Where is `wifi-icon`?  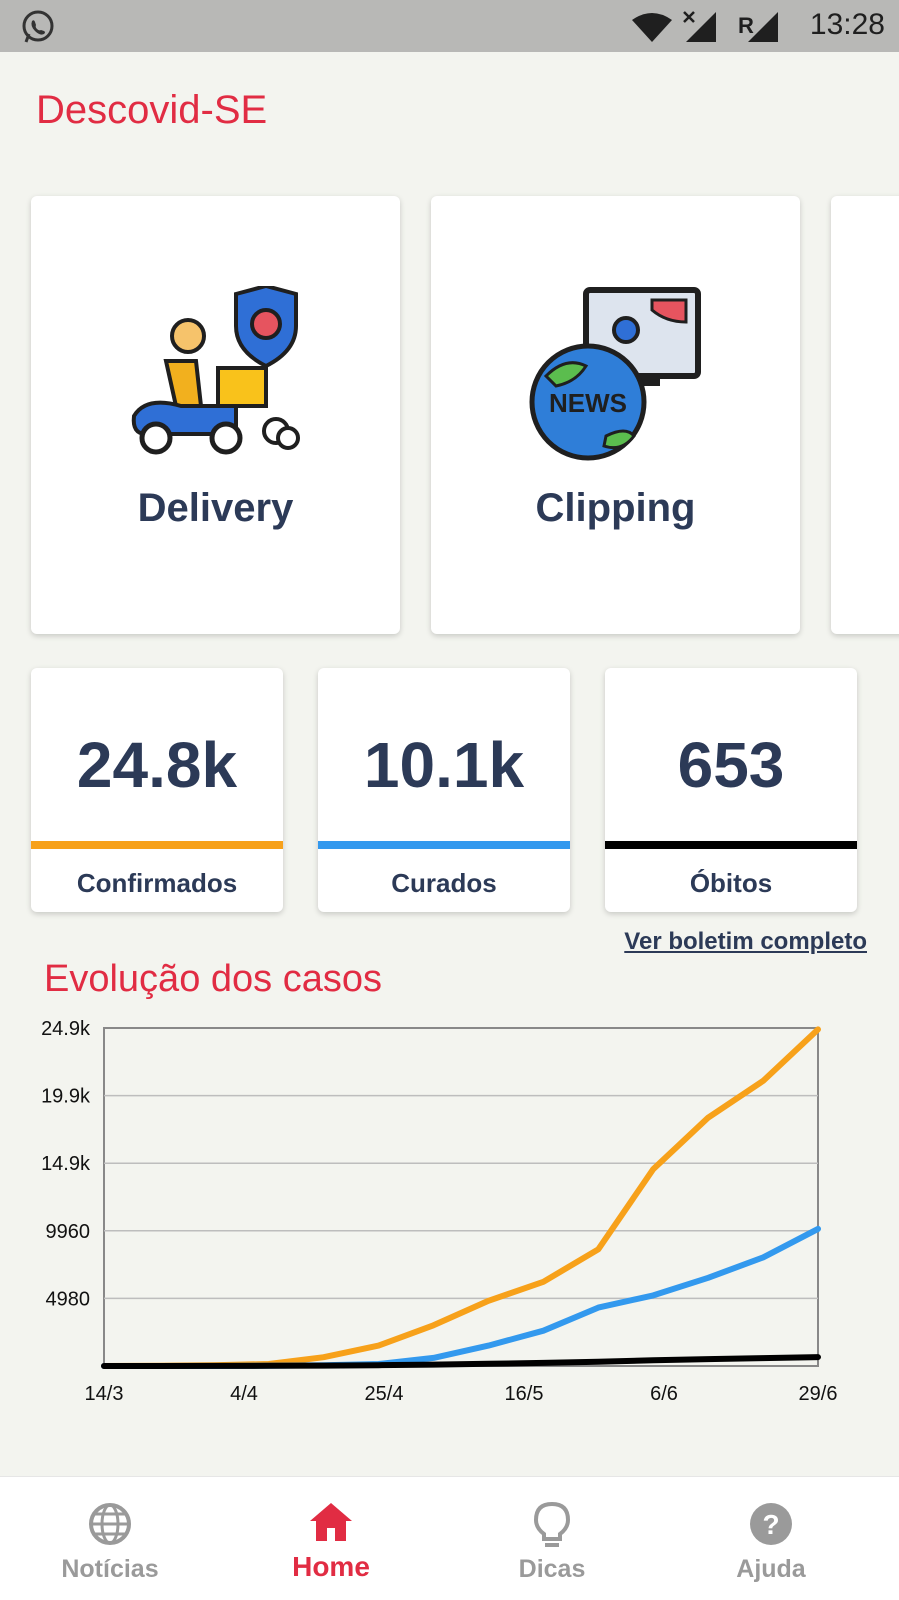 wifi-icon is located at coordinates (652, 27).